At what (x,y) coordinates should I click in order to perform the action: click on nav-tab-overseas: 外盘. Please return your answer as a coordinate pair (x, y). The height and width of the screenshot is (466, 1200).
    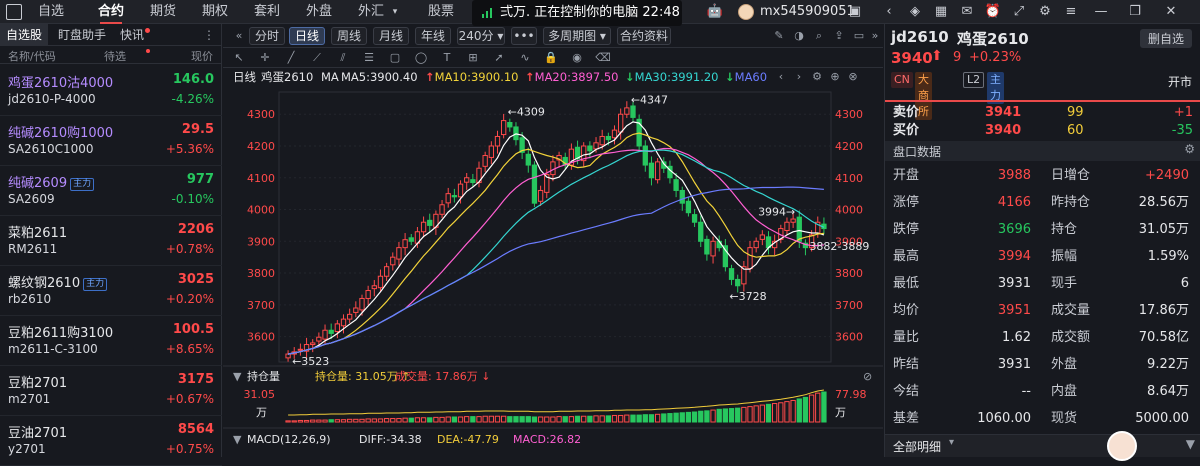
    Looking at the image, I should click on (319, 12).